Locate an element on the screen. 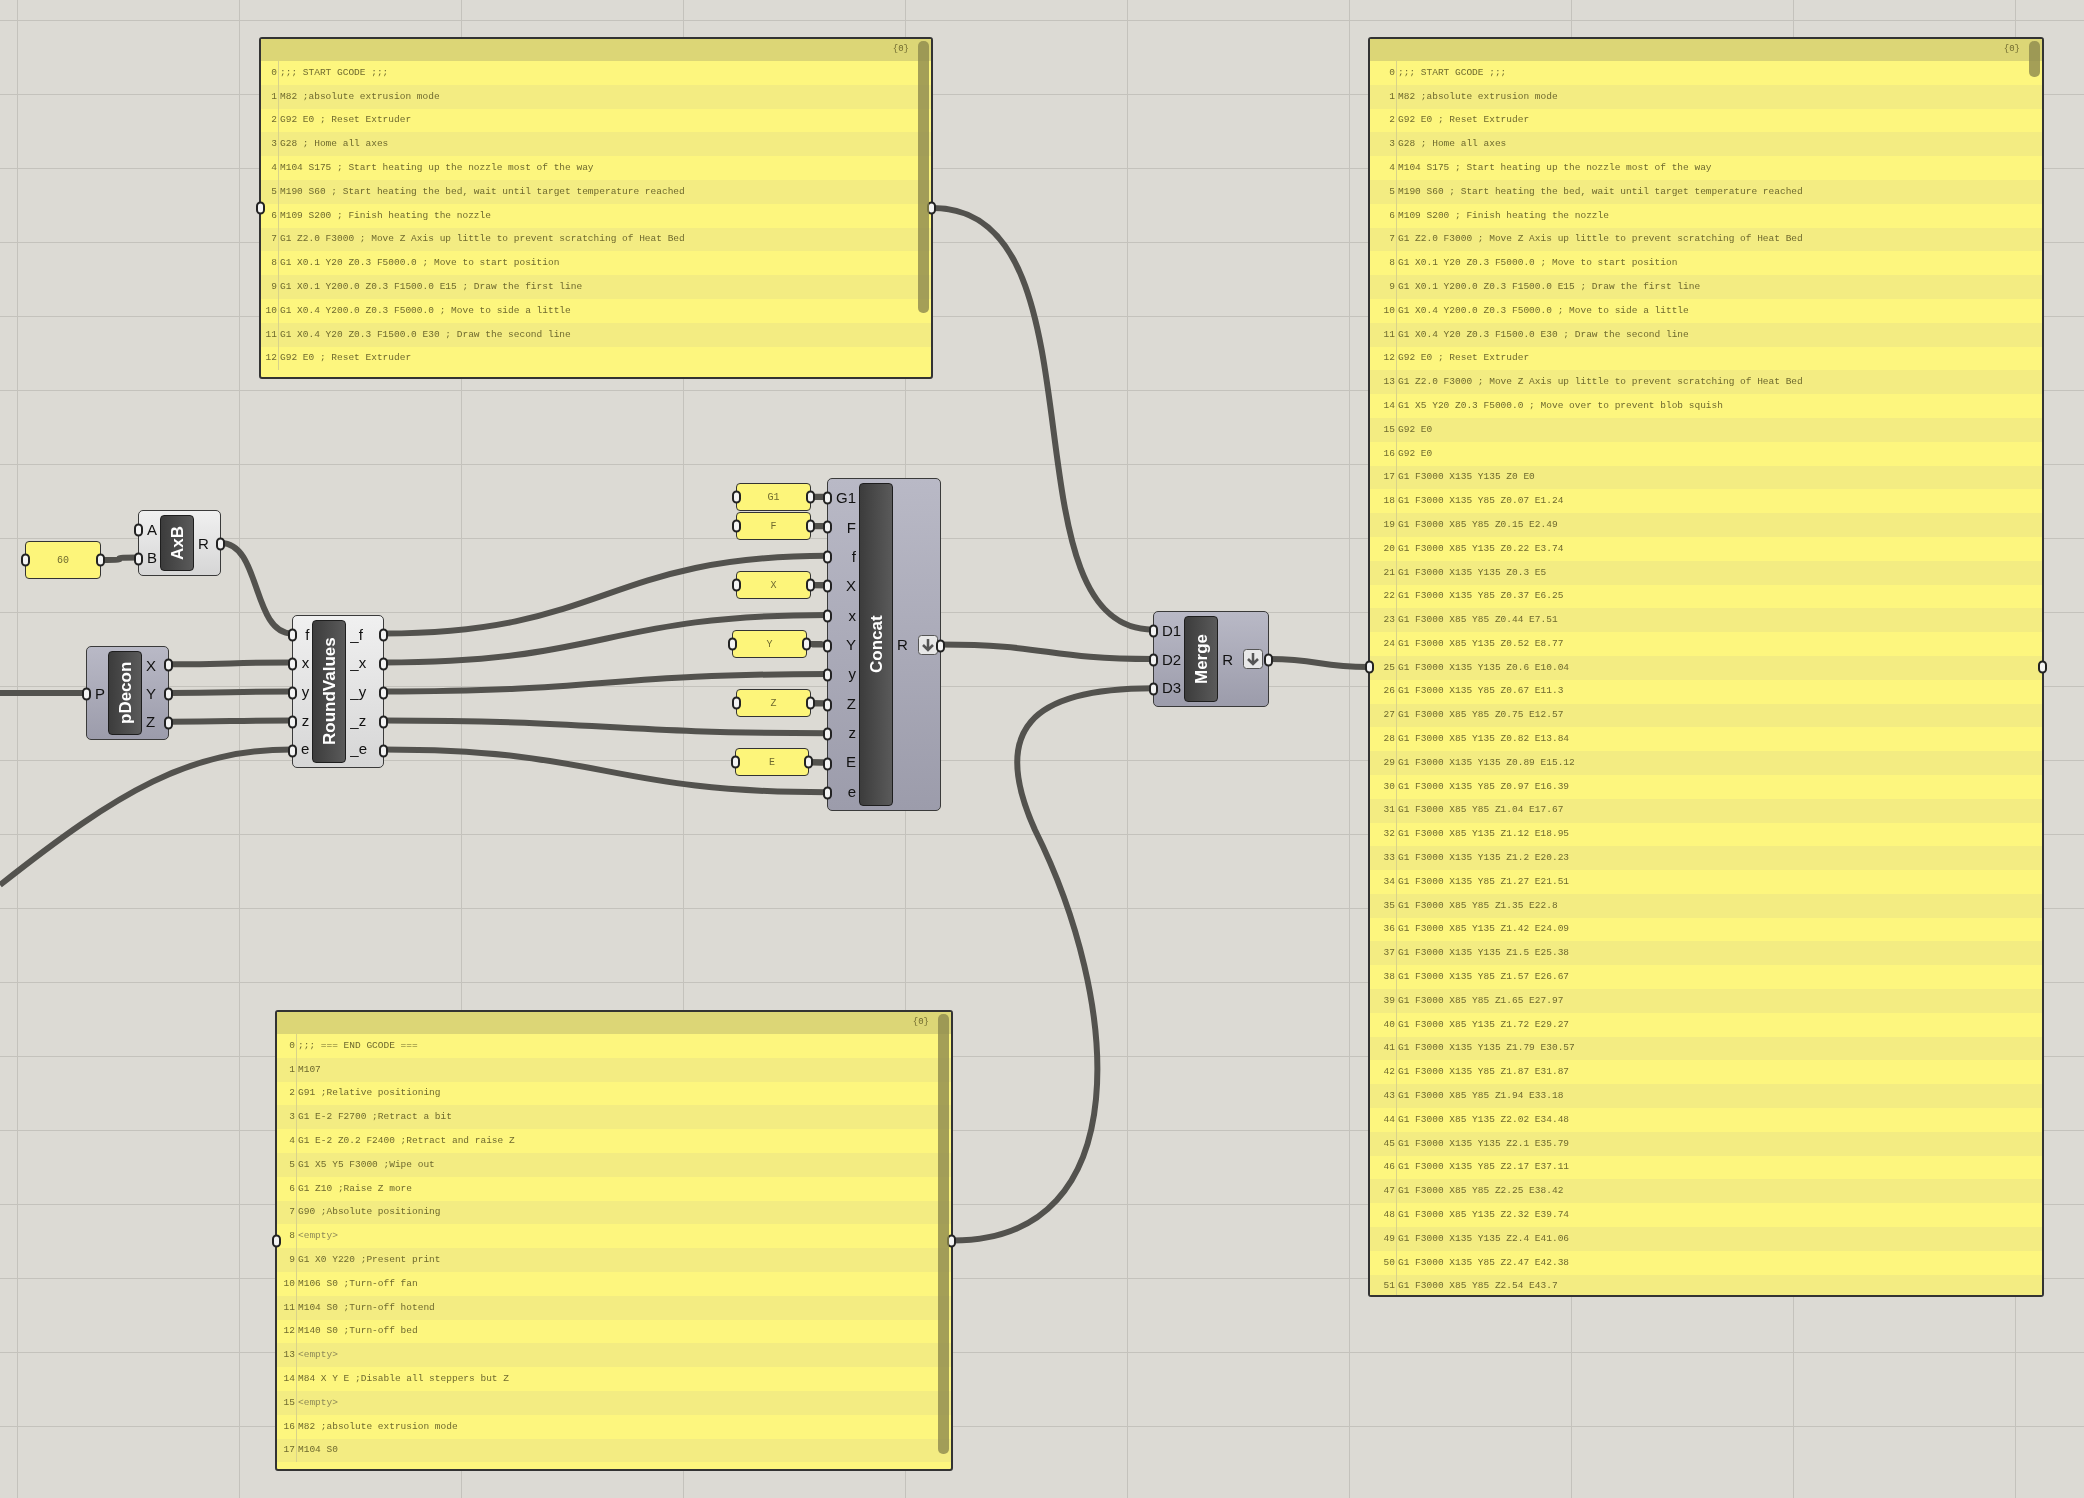 Image resolution: width=2084 pixels, height=1498 pixels. panel-path: {0} is located at coordinates (900, 50).